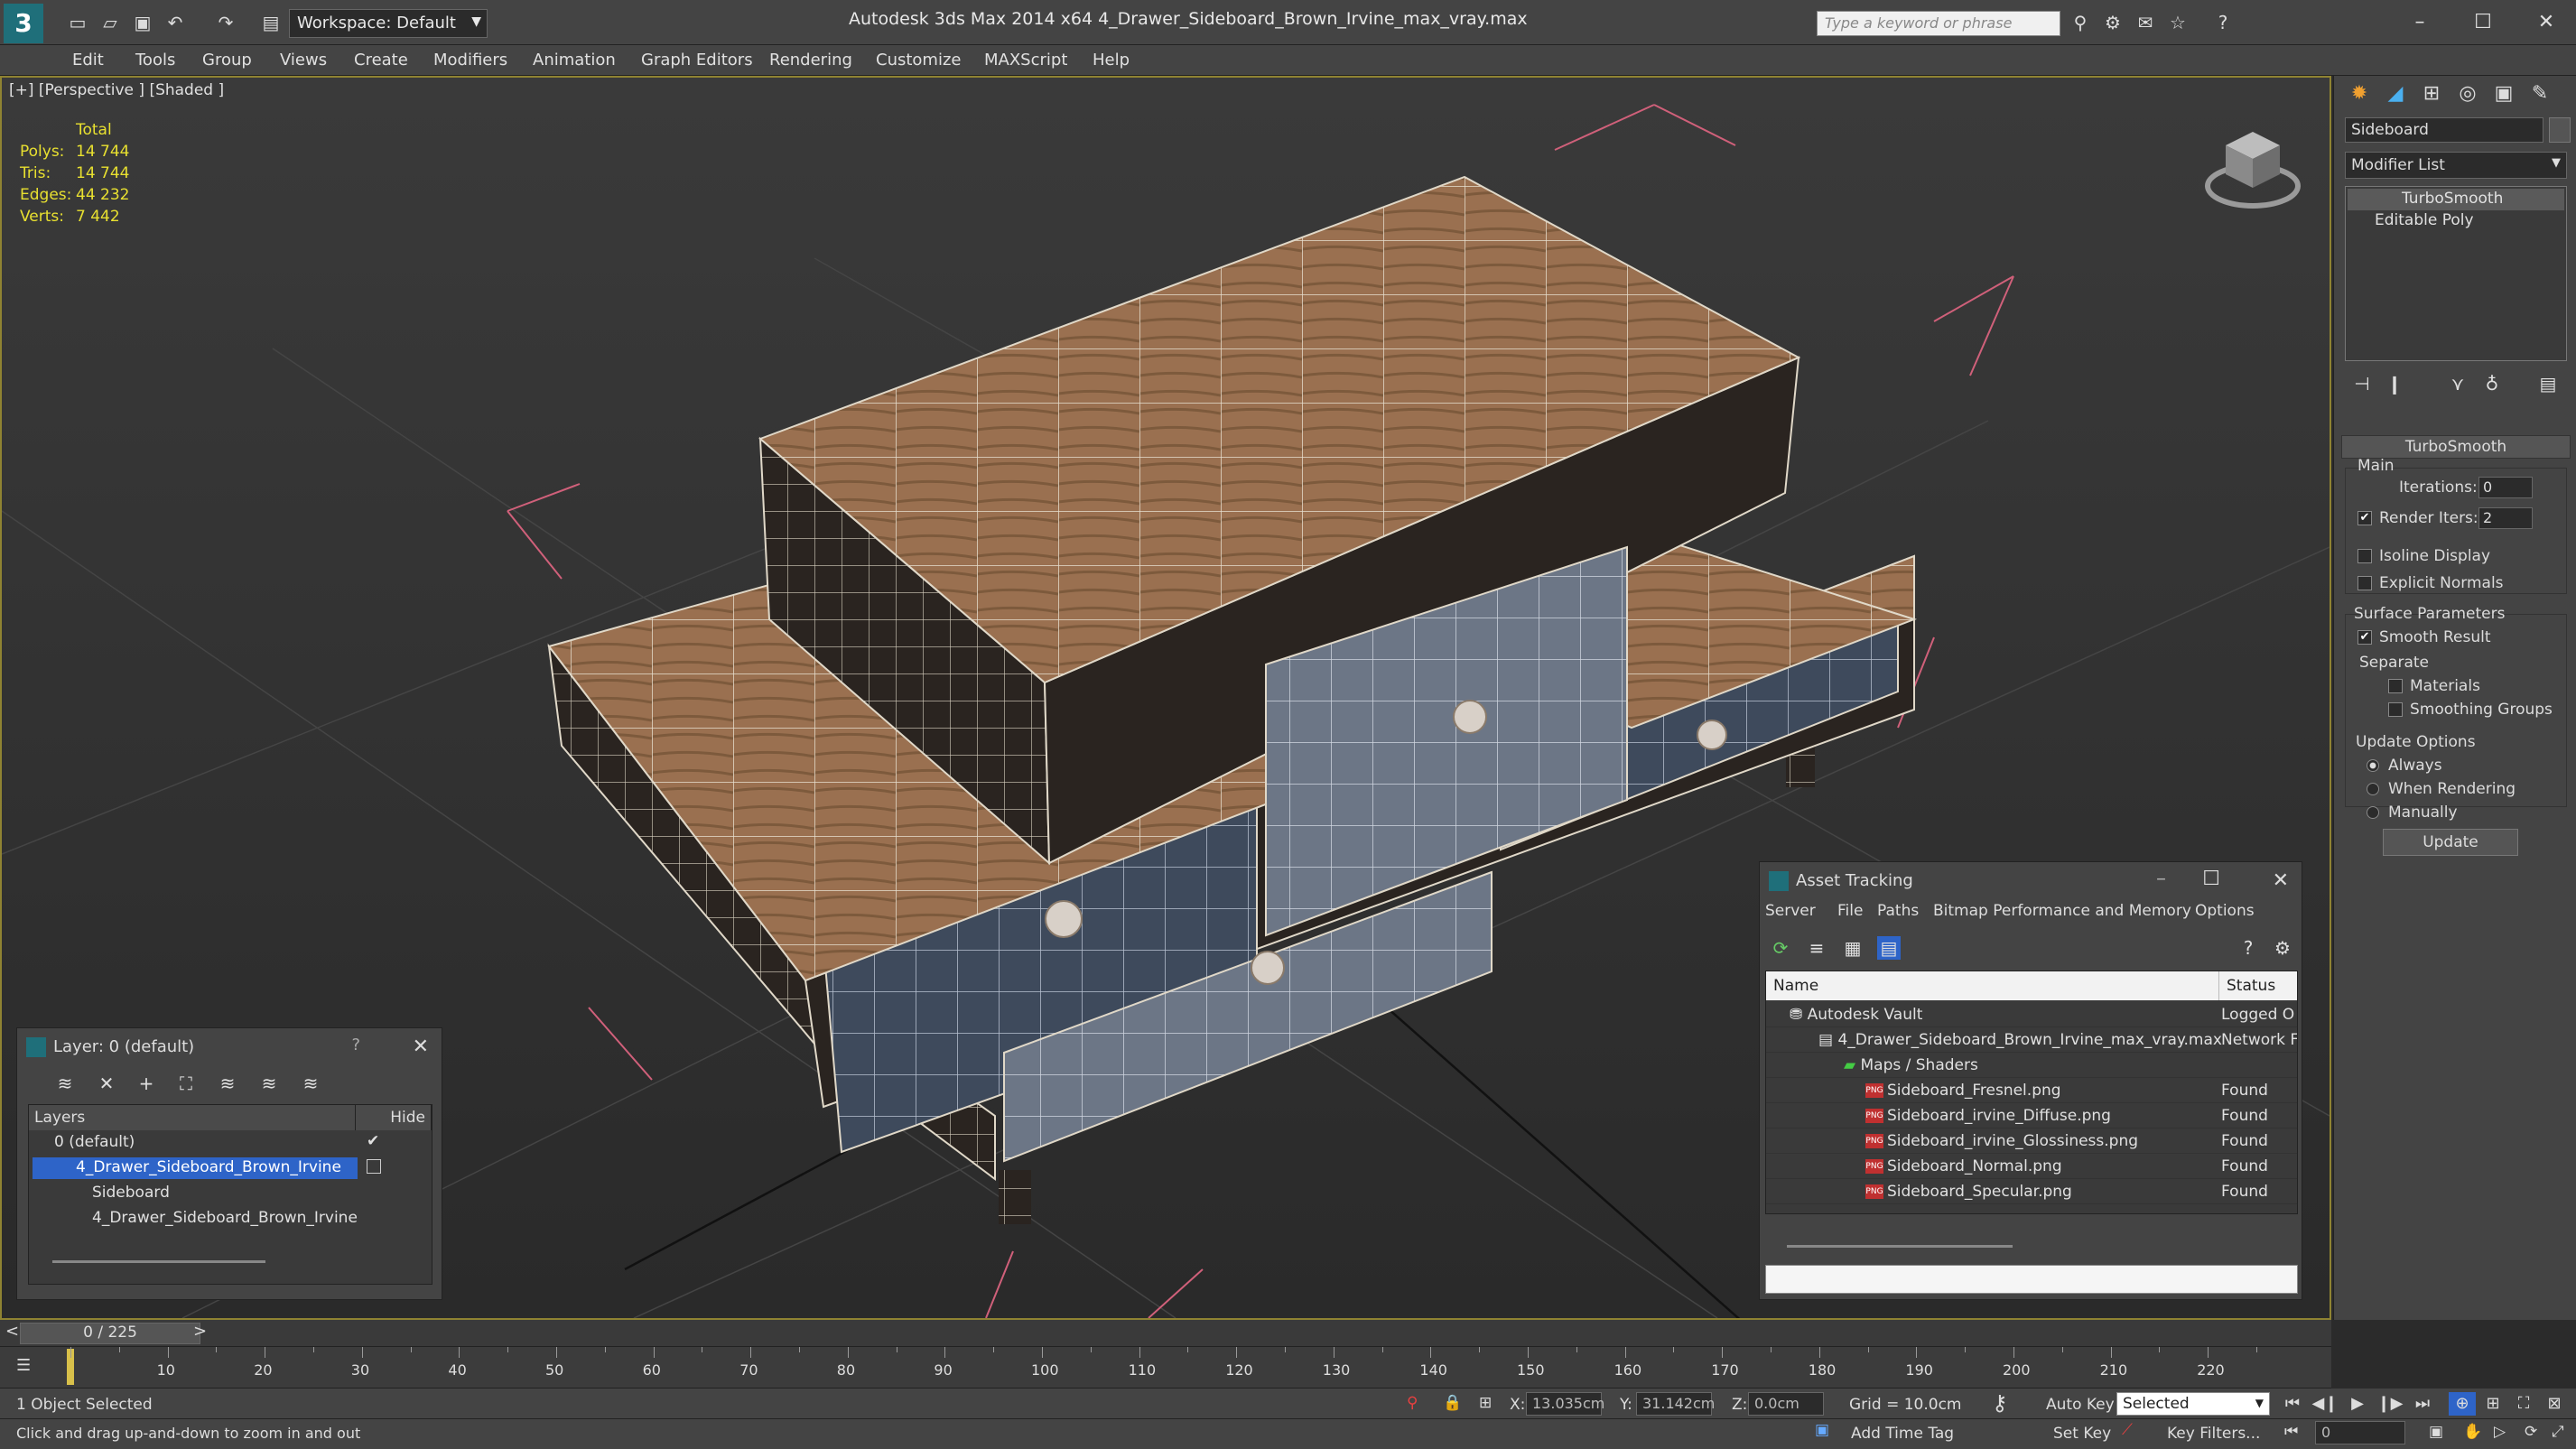 The width and height of the screenshot is (2576, 1449). Describe the element at coordinates (1565, 1404) in the screenshot. I see `x-coordinate-field: 13.035cm` at that location.